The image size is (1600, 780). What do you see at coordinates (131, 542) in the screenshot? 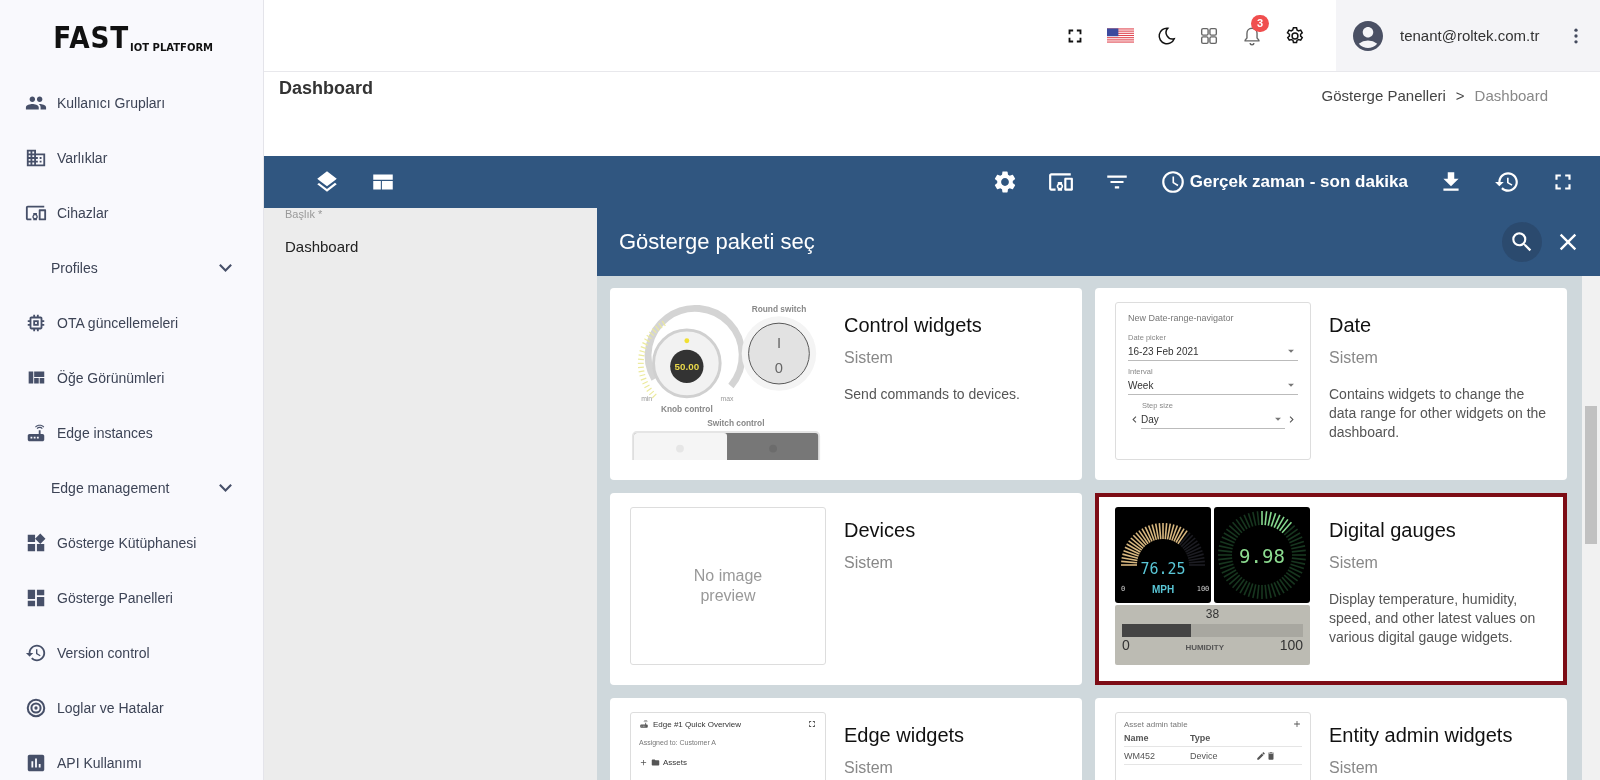
I see `sidebar-item: Gösterge Kütüphanesi` at bounding box center [131, 542].